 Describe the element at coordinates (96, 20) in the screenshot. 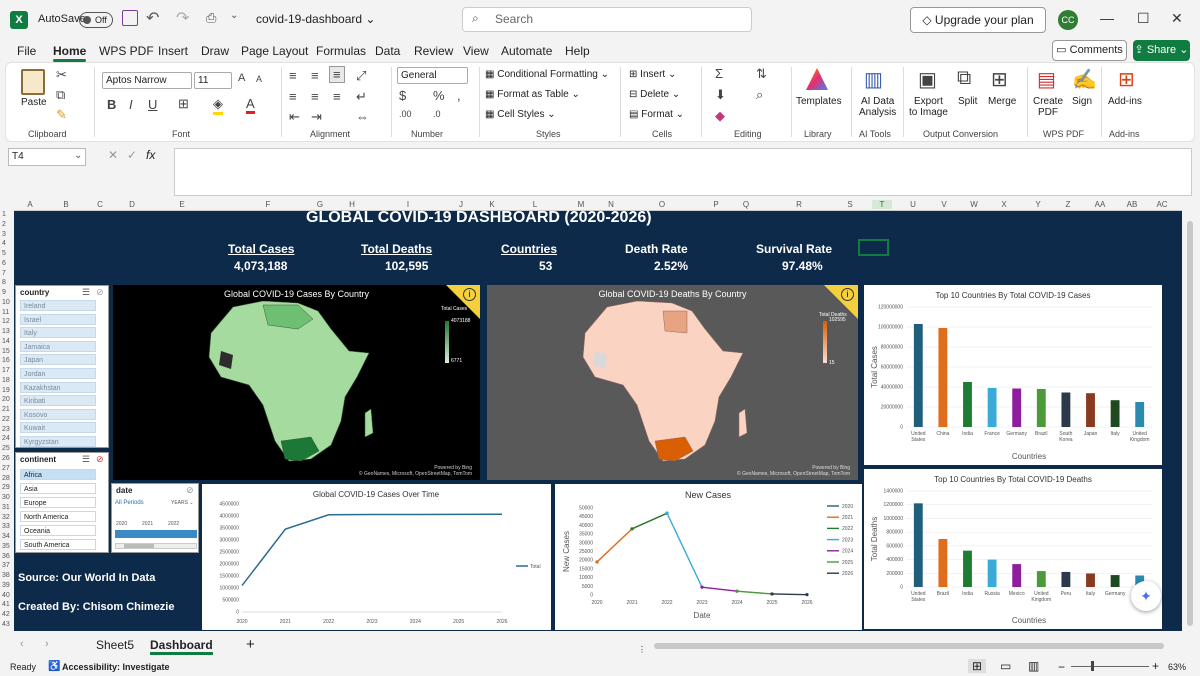

I see `autosave-toggle: Off` at that location.